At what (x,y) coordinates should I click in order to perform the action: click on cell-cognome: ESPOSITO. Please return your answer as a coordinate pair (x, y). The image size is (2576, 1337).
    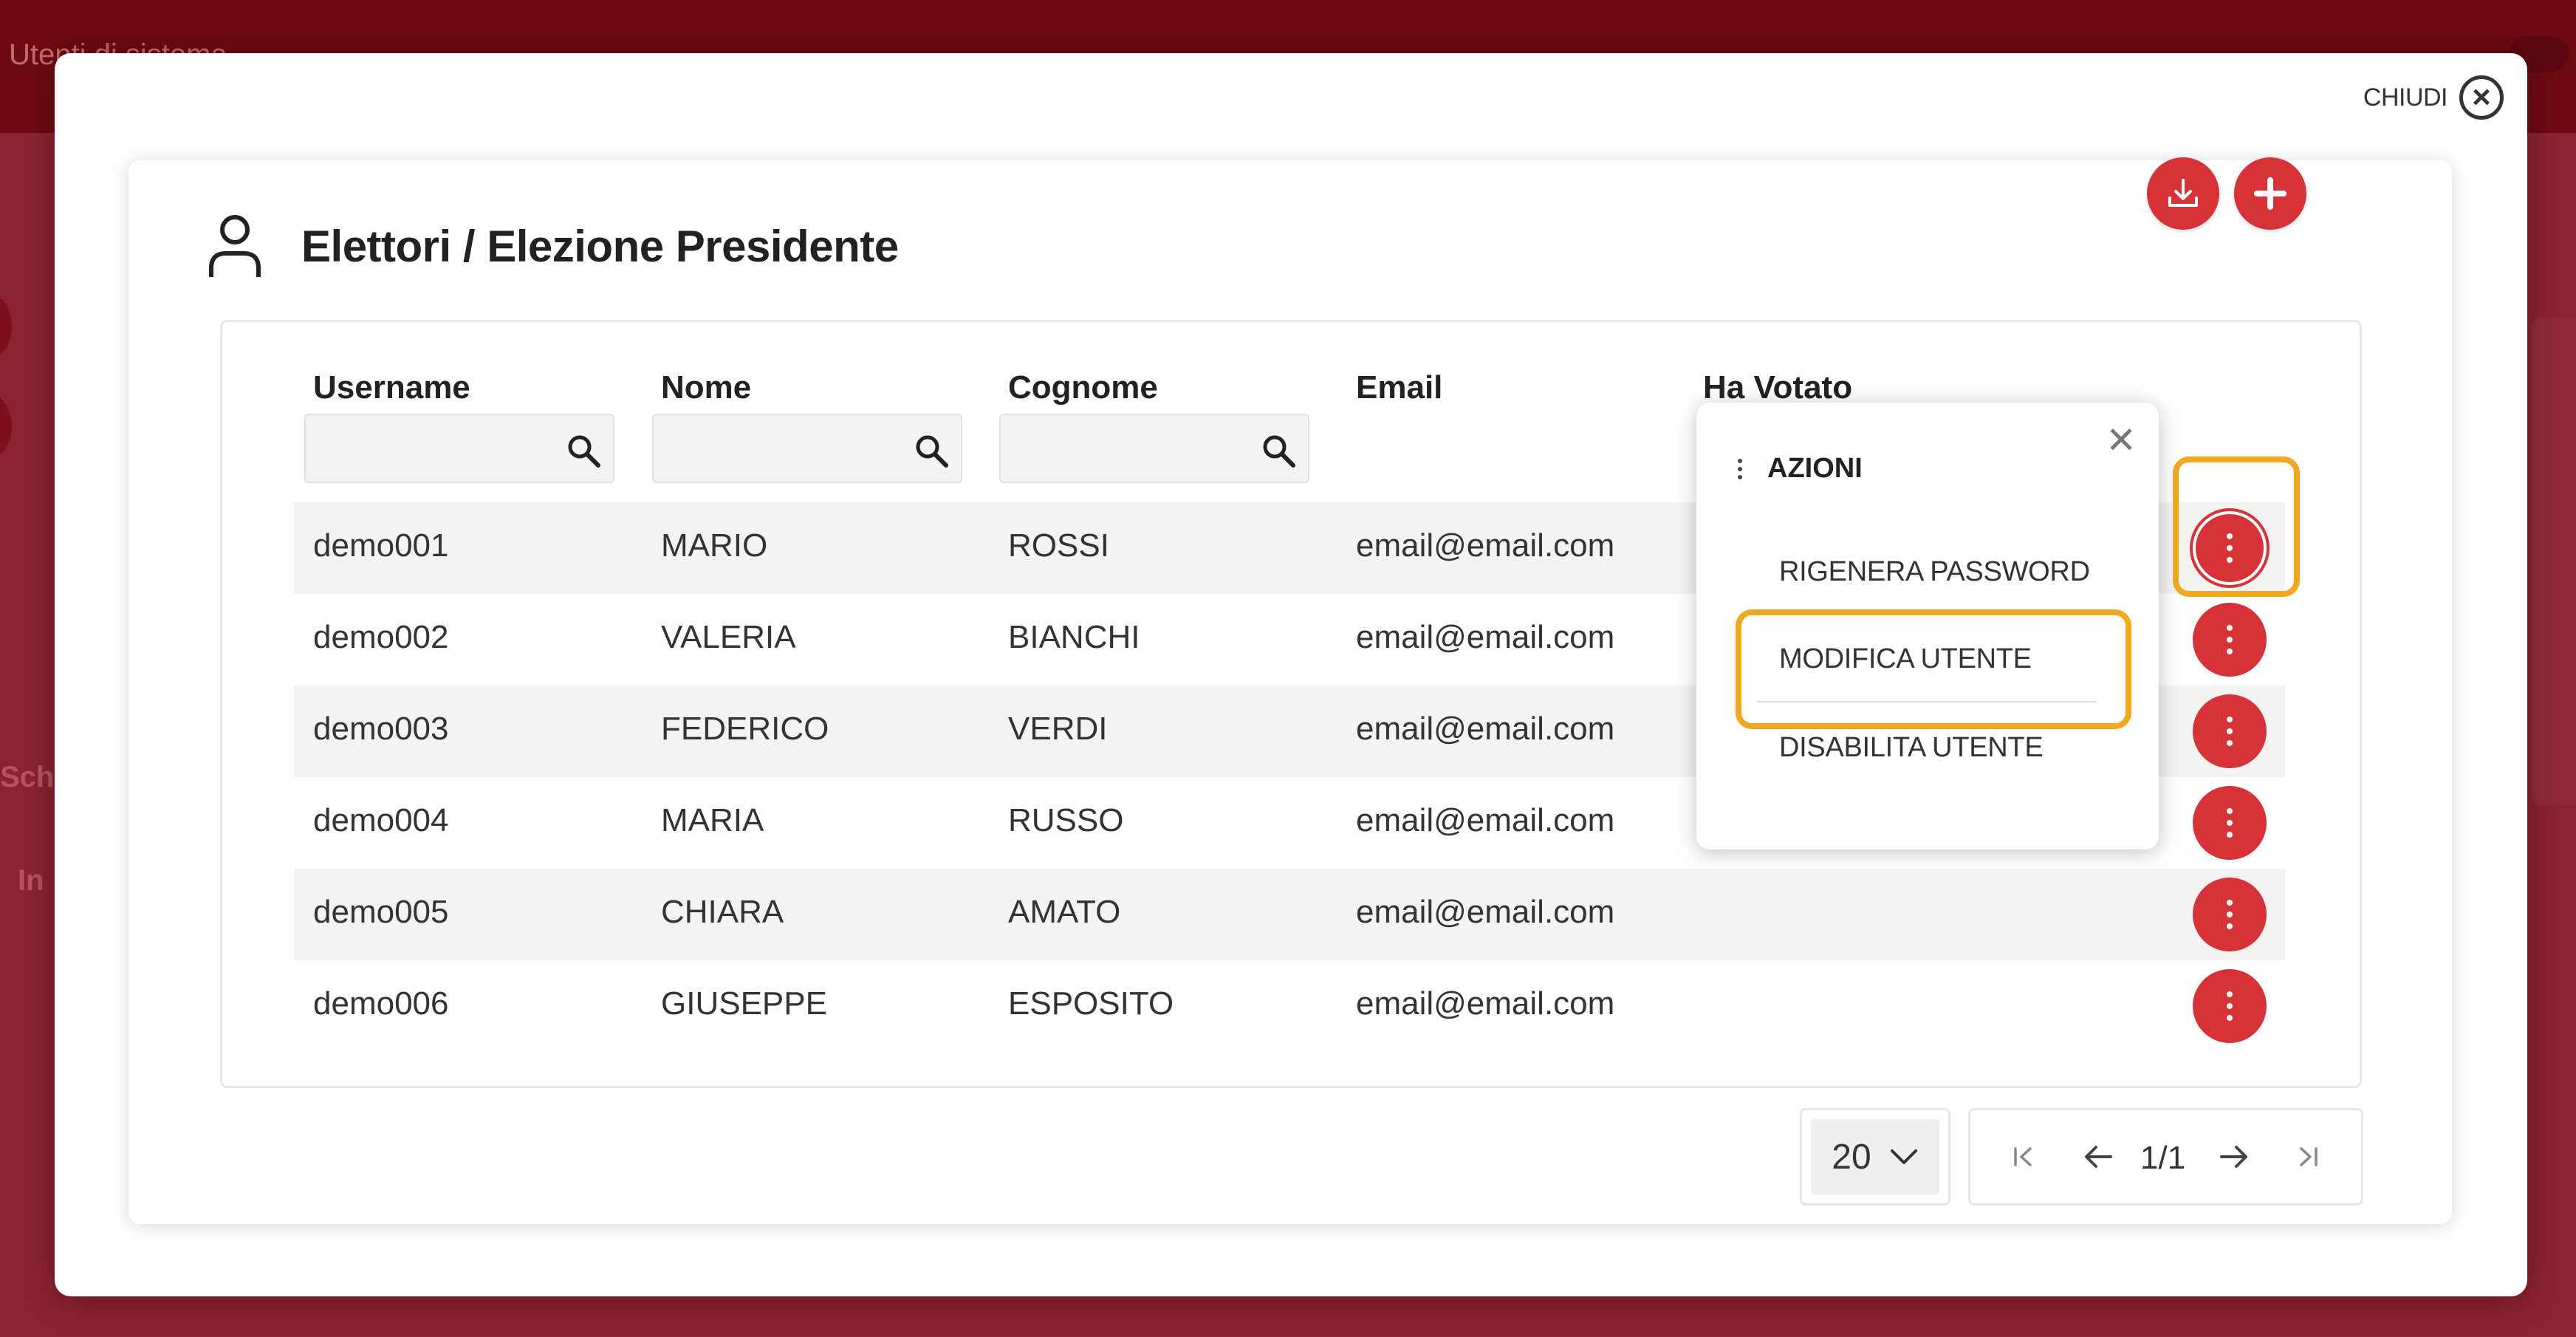
    Looking at the image, I should click on (1091, 1003).